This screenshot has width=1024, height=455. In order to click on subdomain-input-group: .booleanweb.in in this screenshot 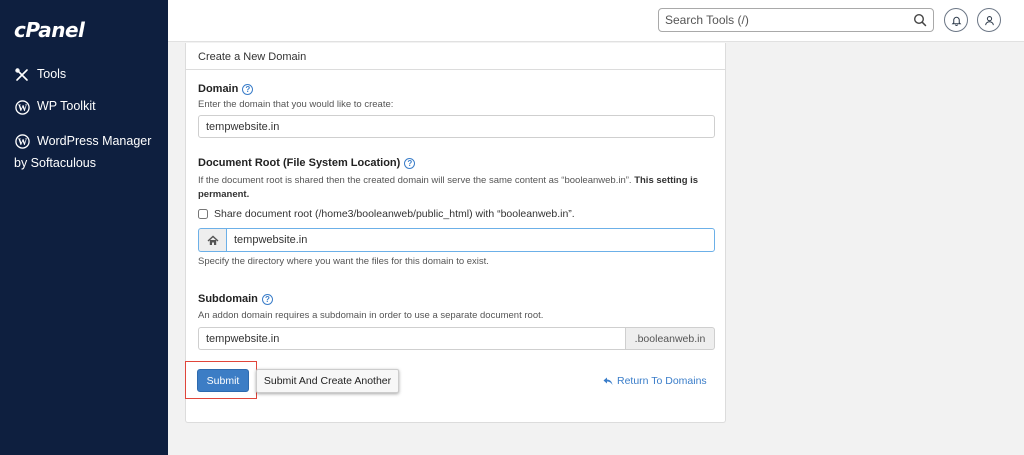, I will do `click(456, 338)`.